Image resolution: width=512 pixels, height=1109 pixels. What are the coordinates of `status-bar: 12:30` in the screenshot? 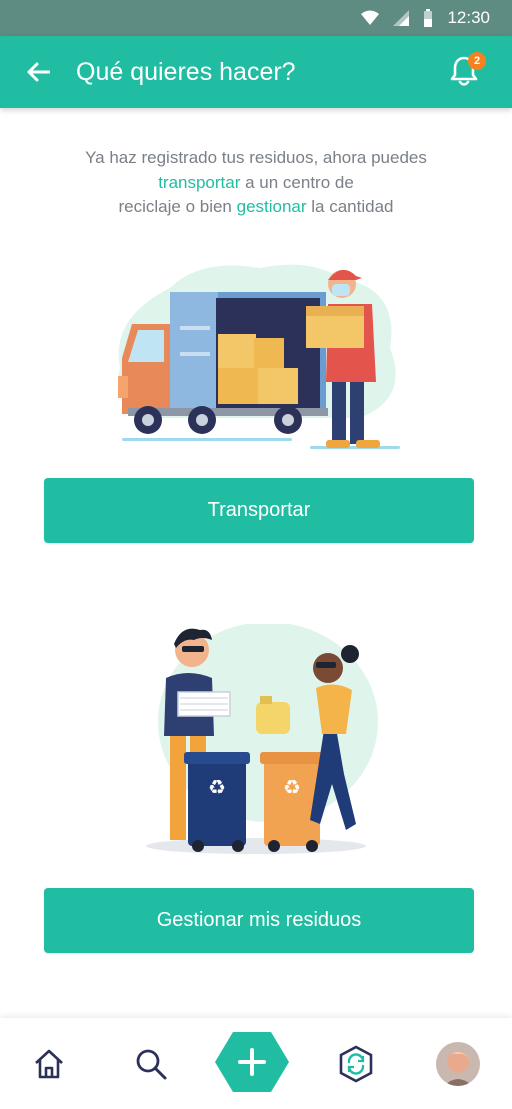 It's located at (256, 18).